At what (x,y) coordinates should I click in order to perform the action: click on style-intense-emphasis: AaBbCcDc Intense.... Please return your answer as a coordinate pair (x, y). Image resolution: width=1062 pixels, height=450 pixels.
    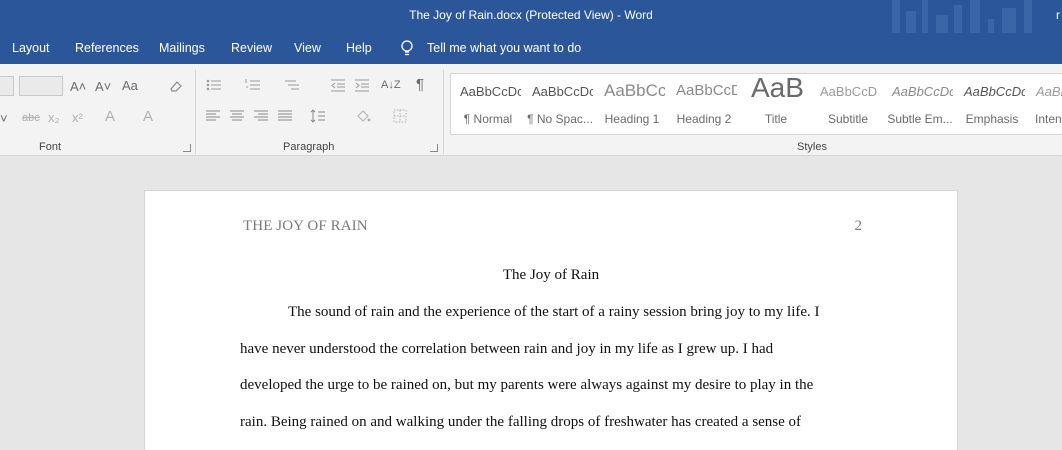
    Looking at the image, I should click on (1046, 104).